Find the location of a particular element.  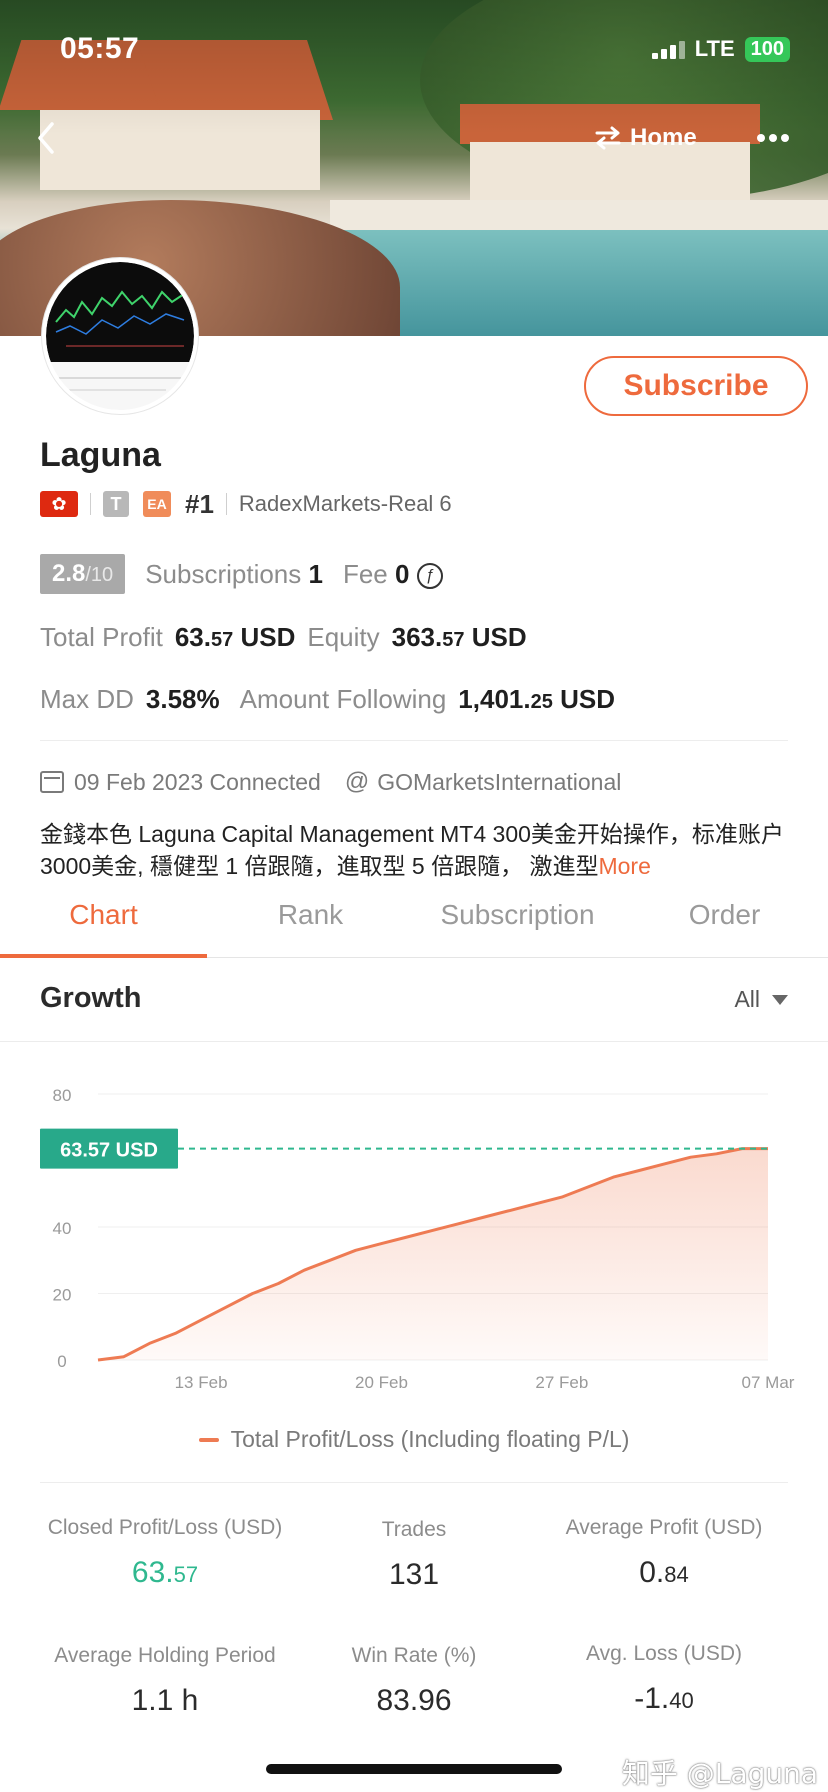

back-button is located at coordinates (49, 140).